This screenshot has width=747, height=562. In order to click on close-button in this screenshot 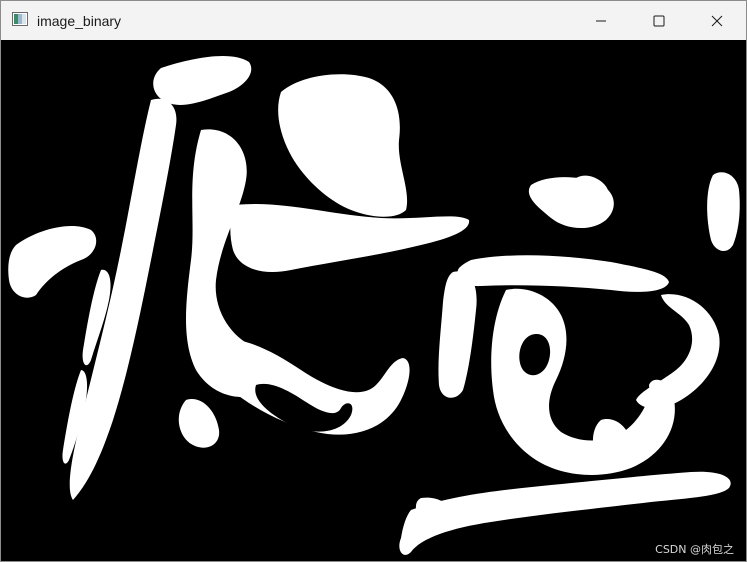, I will do `click(717, 20)`.